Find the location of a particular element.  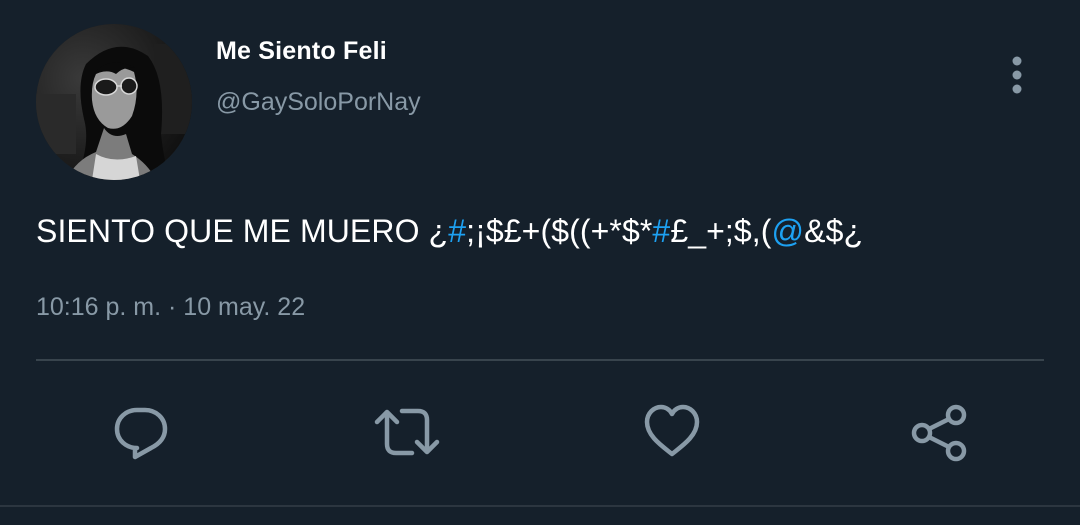

display-name: Me Siento Feli is located at coordinates (301, 51).